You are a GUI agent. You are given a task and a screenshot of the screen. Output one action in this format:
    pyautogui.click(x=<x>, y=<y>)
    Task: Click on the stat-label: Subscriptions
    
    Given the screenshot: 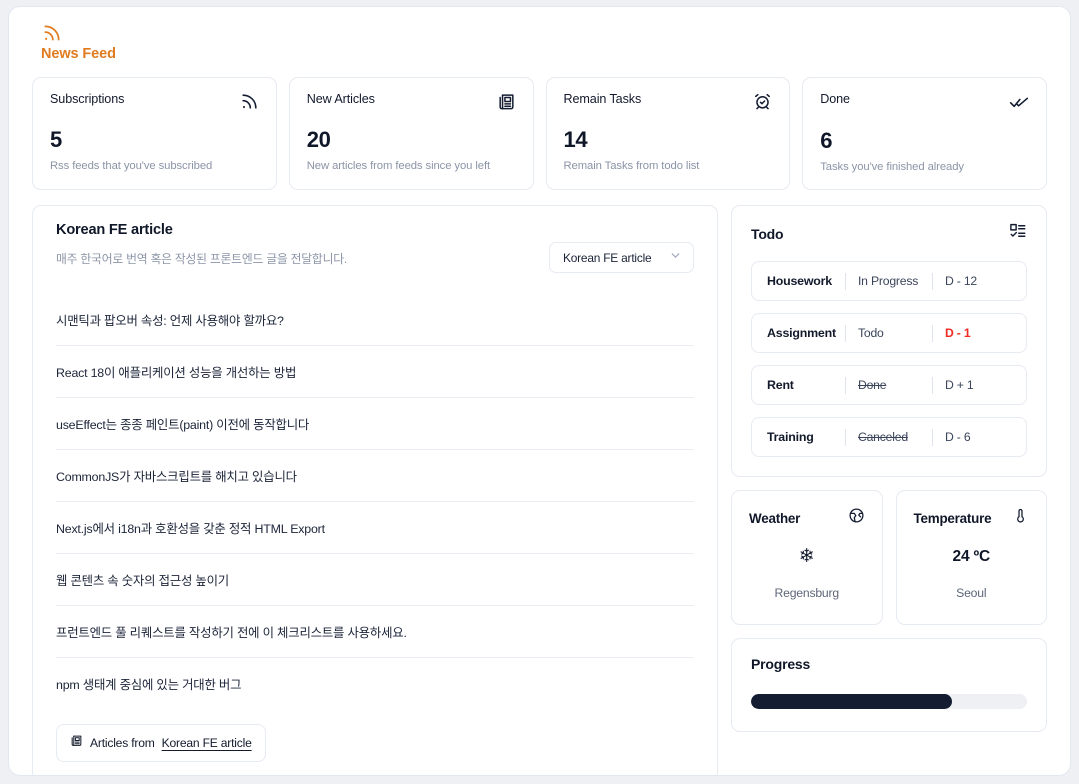 What is the action you would take?
    pyautogui.click(x=87, y=99)
    